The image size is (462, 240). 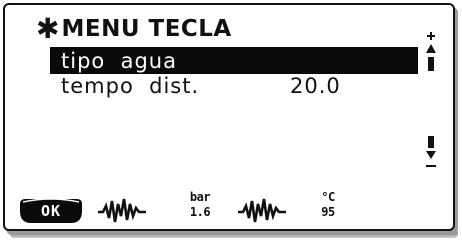 I want to click on ok-label: OK, so click(x=51, y=211).